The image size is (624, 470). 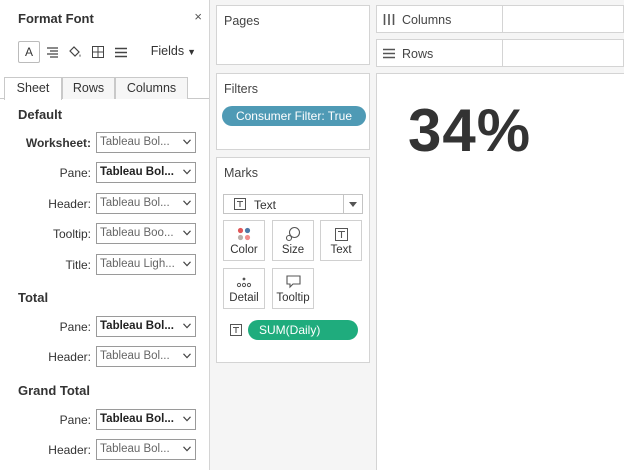 What do you see at coordinates (341, 250) in the screenshot?
I see `text-label: Text` at bounding box center [341, 250].